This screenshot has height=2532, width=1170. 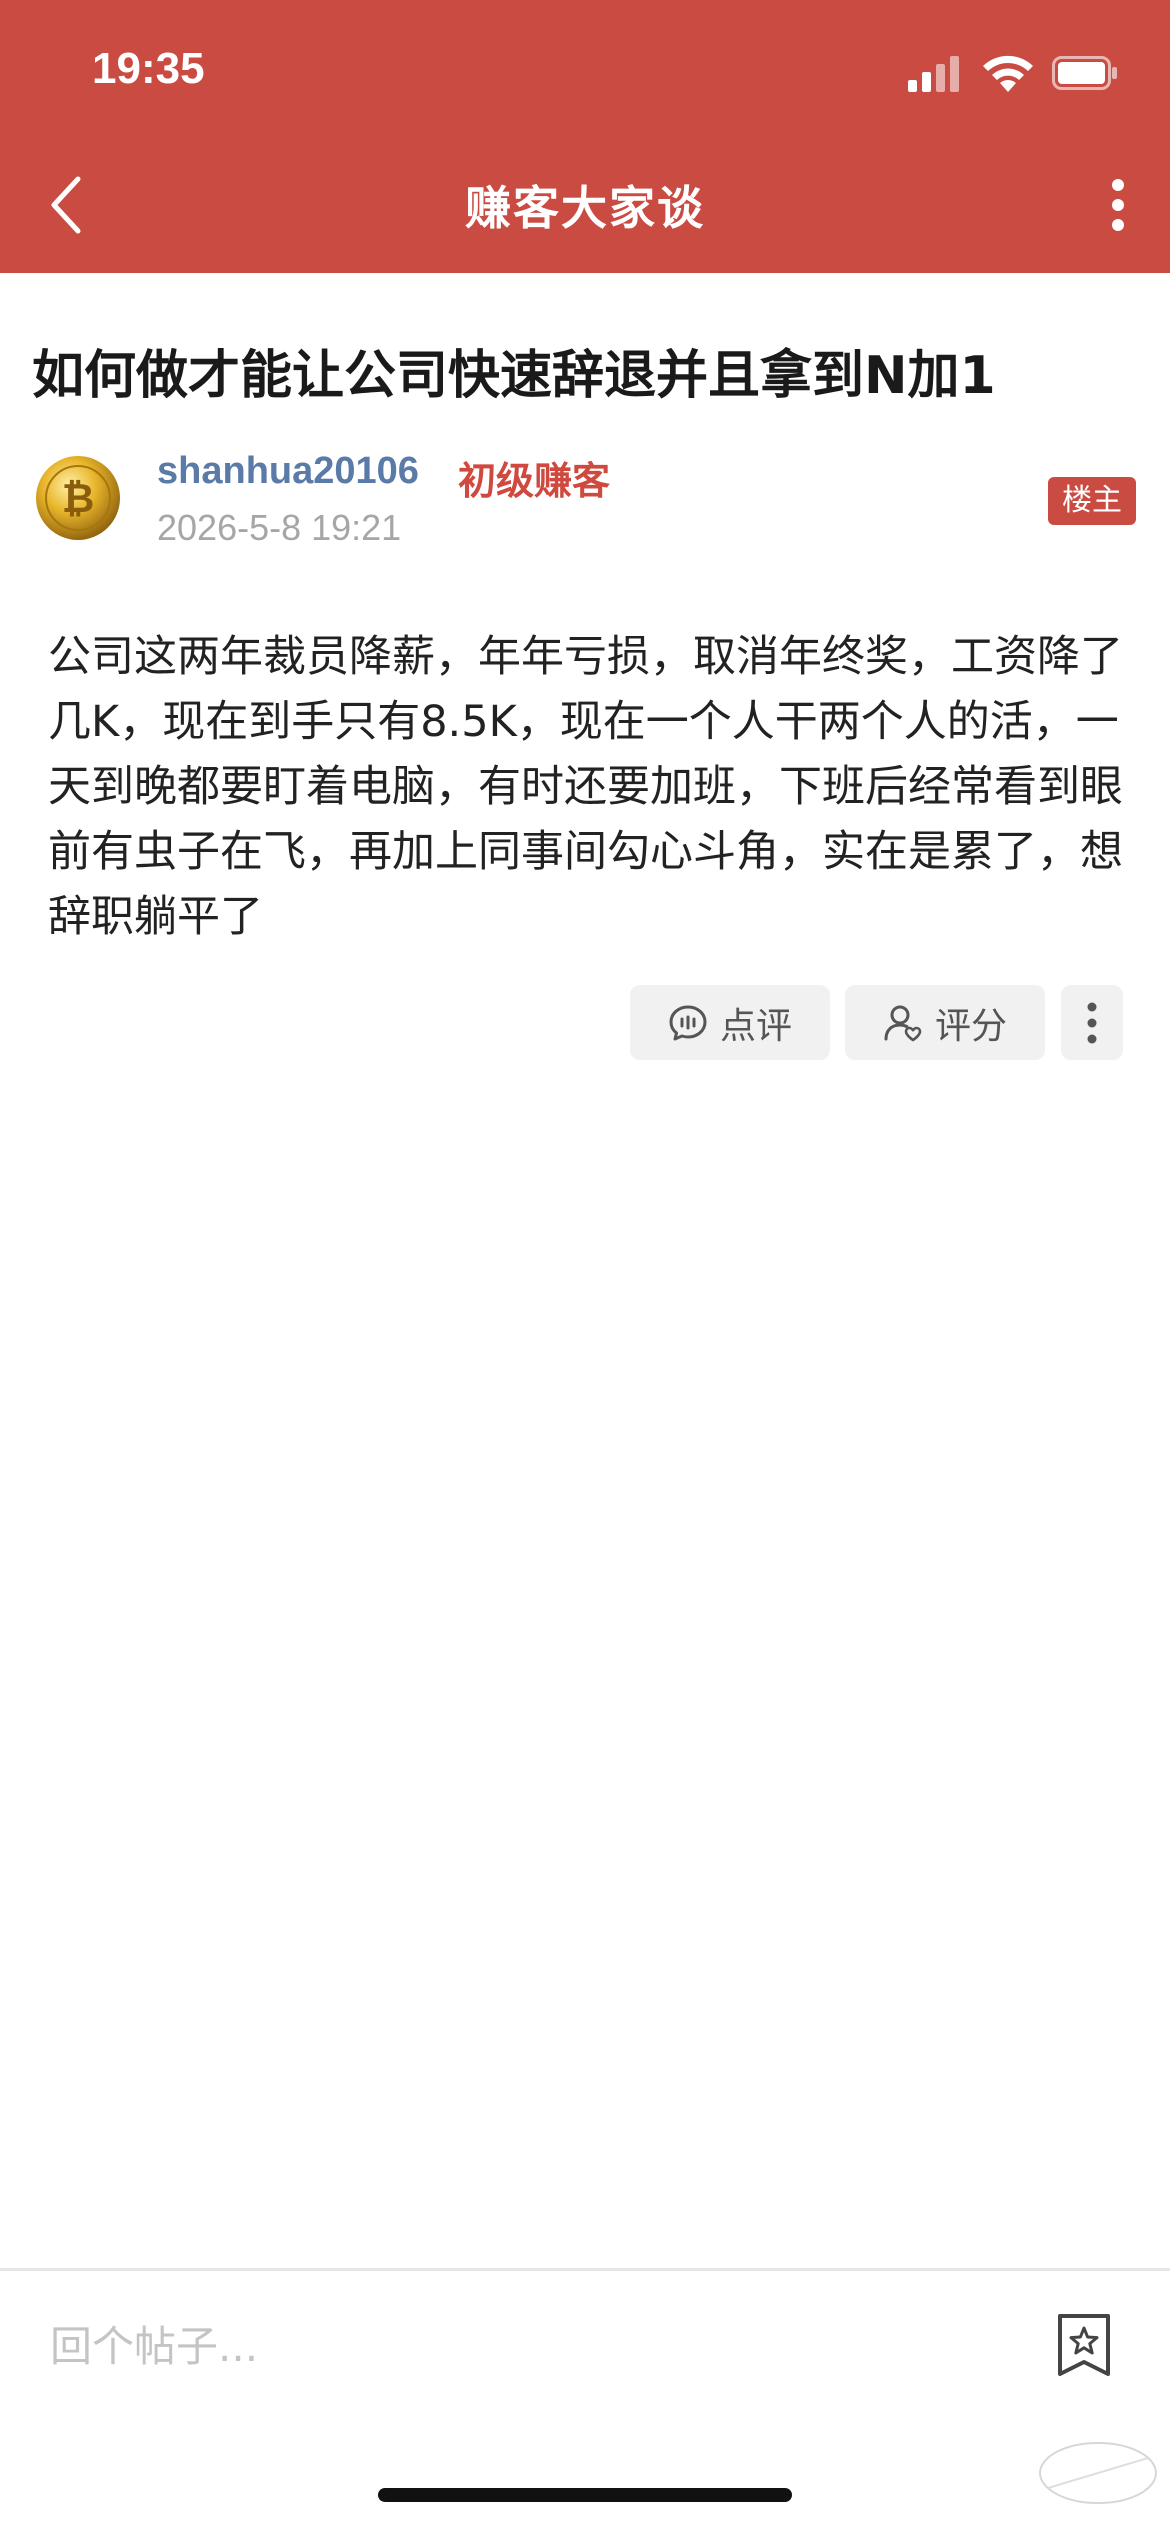 I want to click on favorite-button, so click(x=1084, y=2345).